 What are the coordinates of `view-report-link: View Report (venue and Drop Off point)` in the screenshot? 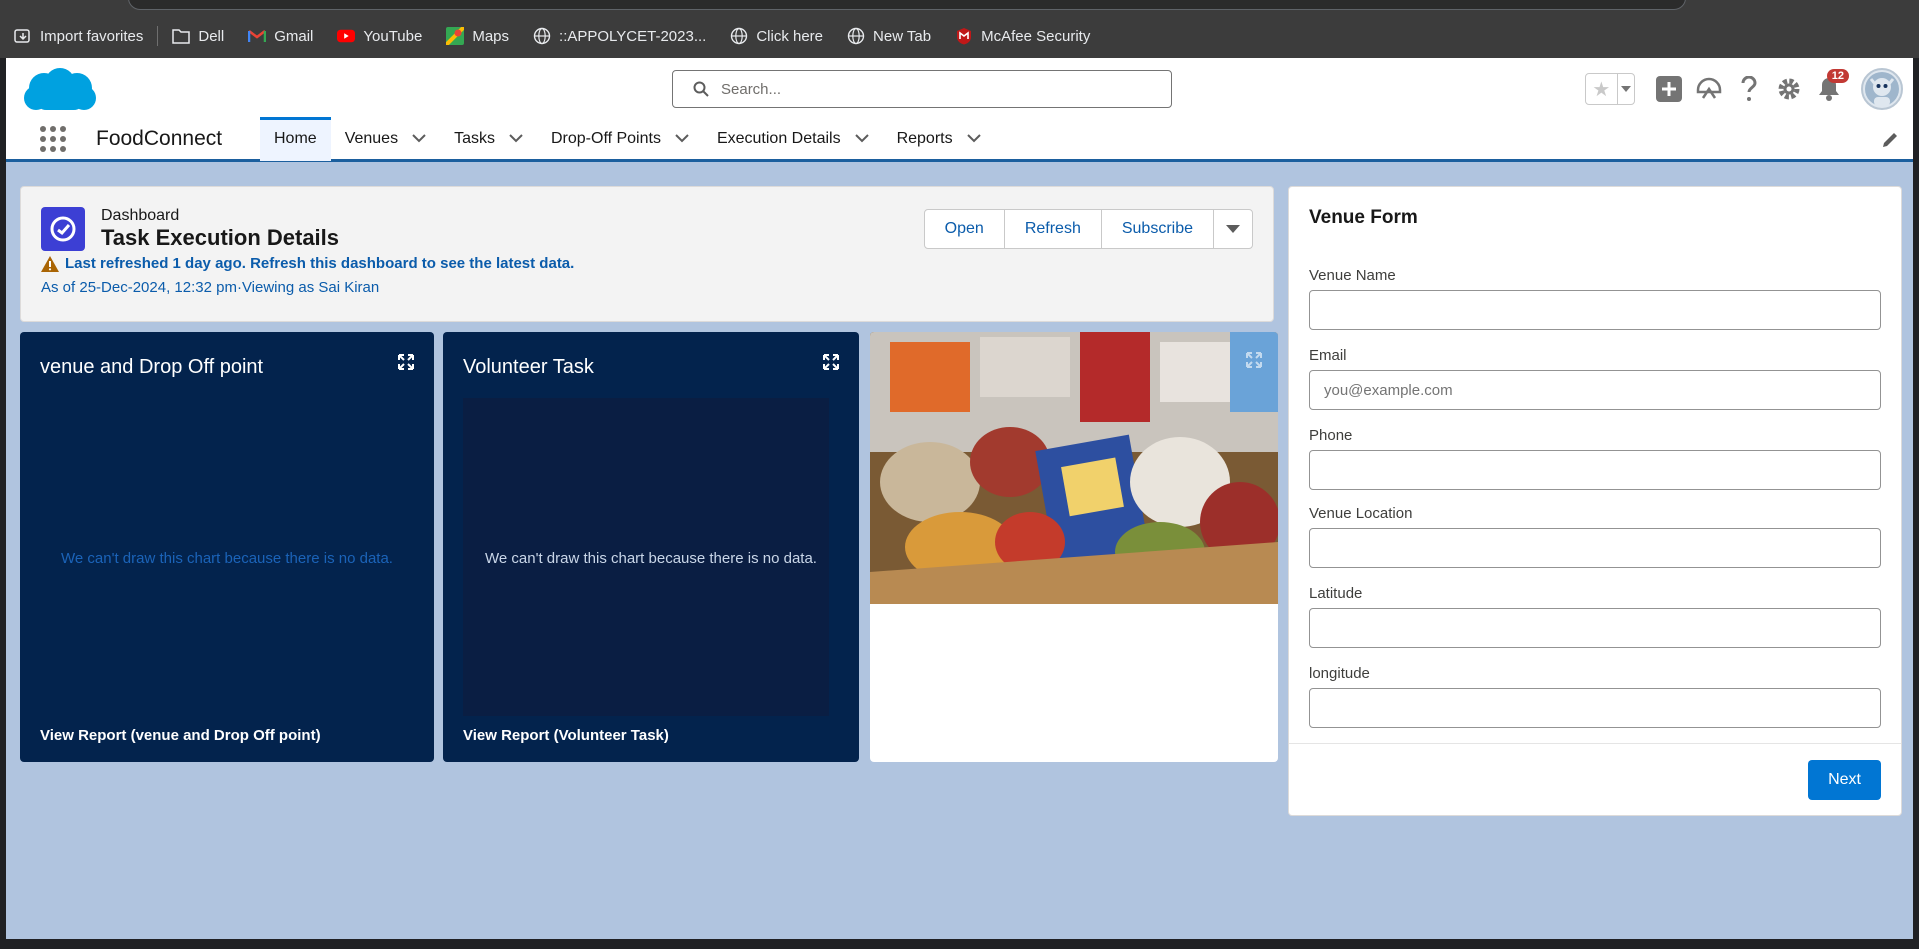 It's located at (180, 735).